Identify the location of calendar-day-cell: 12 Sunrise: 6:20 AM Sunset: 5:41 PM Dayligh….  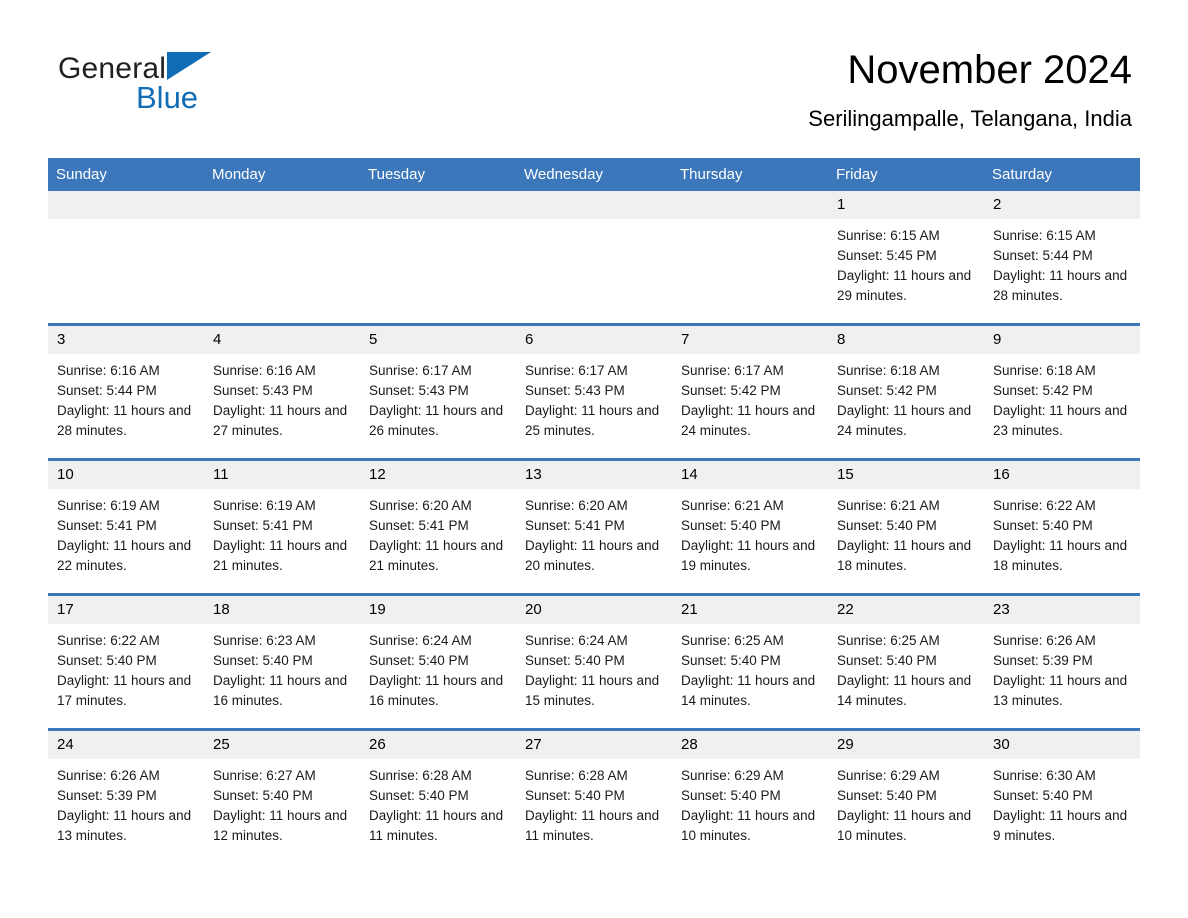
(438, 526).